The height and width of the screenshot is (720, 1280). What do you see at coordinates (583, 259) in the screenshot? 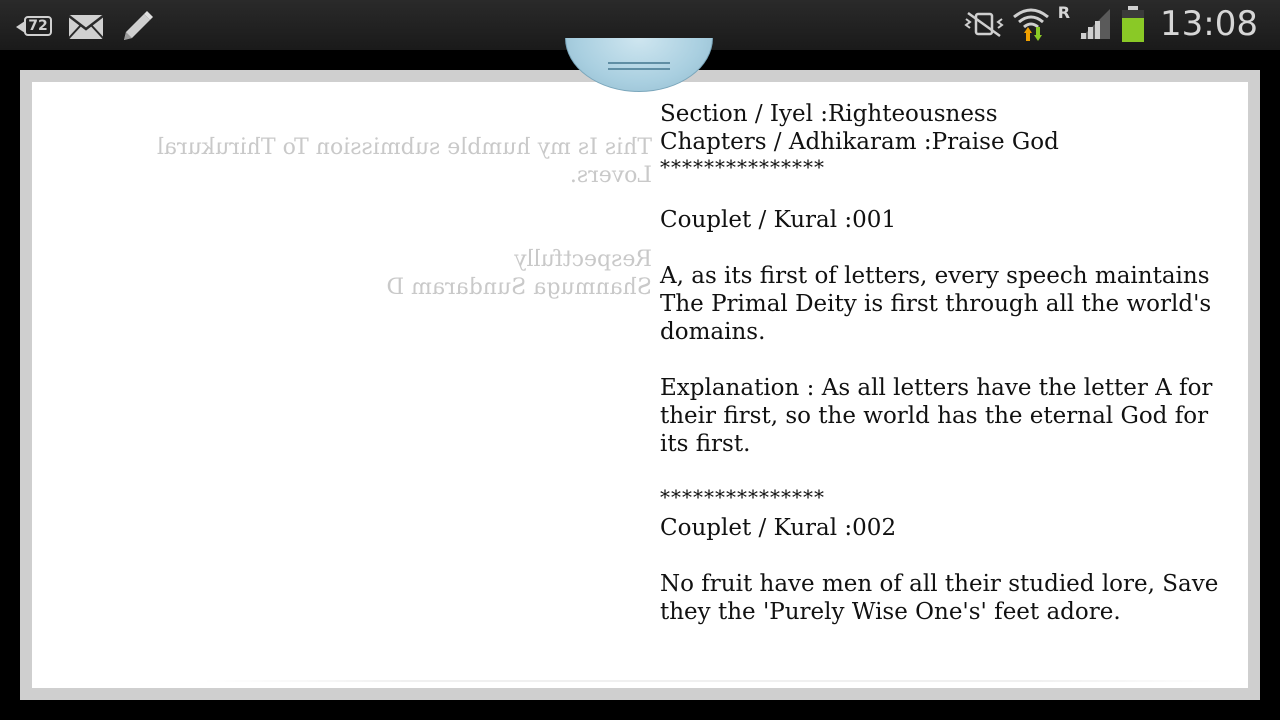
I see `signature-line: Respectfully` at bounding box center [583, 259].